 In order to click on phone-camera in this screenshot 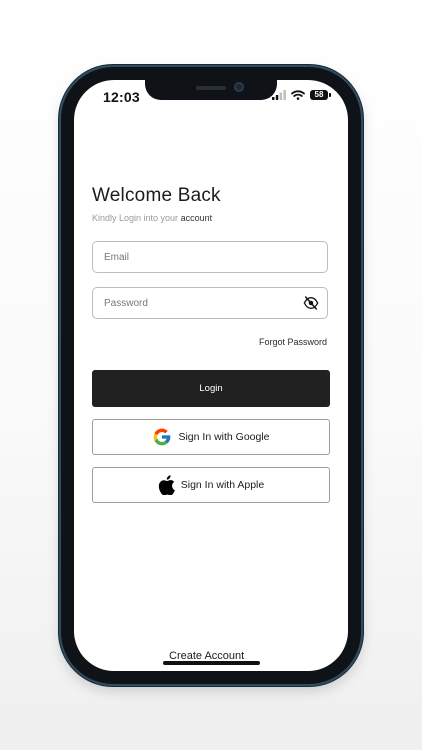, I will do `click(239, 87)`.